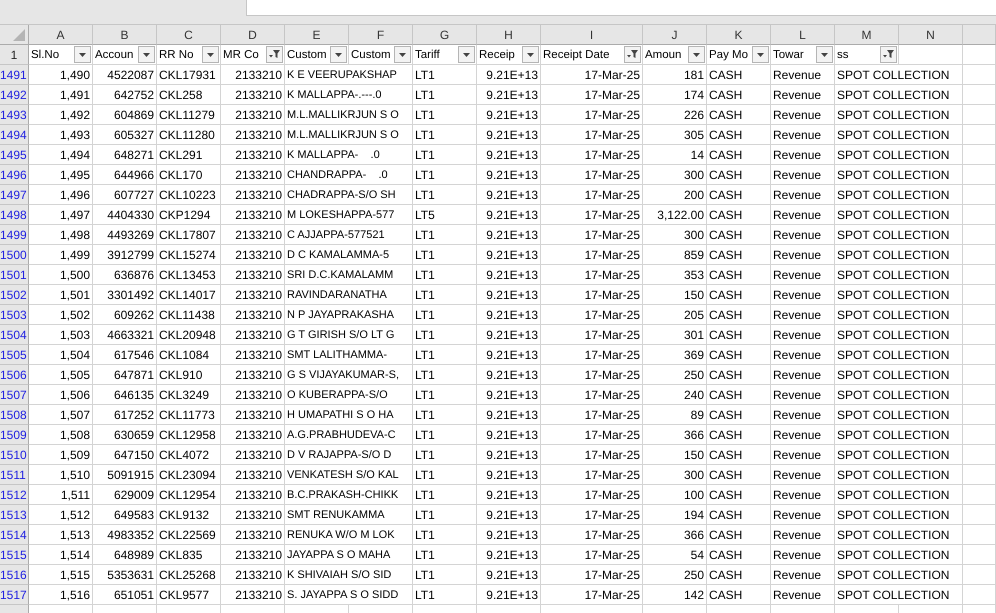 Image resolution: width=996 pixels, height=613 pixels. I want to click on row-number: 1501, so click(14, 275).